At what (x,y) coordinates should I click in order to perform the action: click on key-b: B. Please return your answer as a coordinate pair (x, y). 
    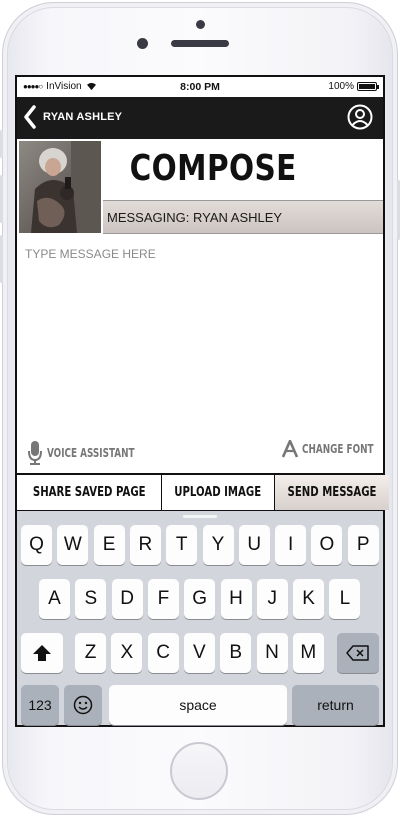
    Looking at the image, I should click on (236, 653).